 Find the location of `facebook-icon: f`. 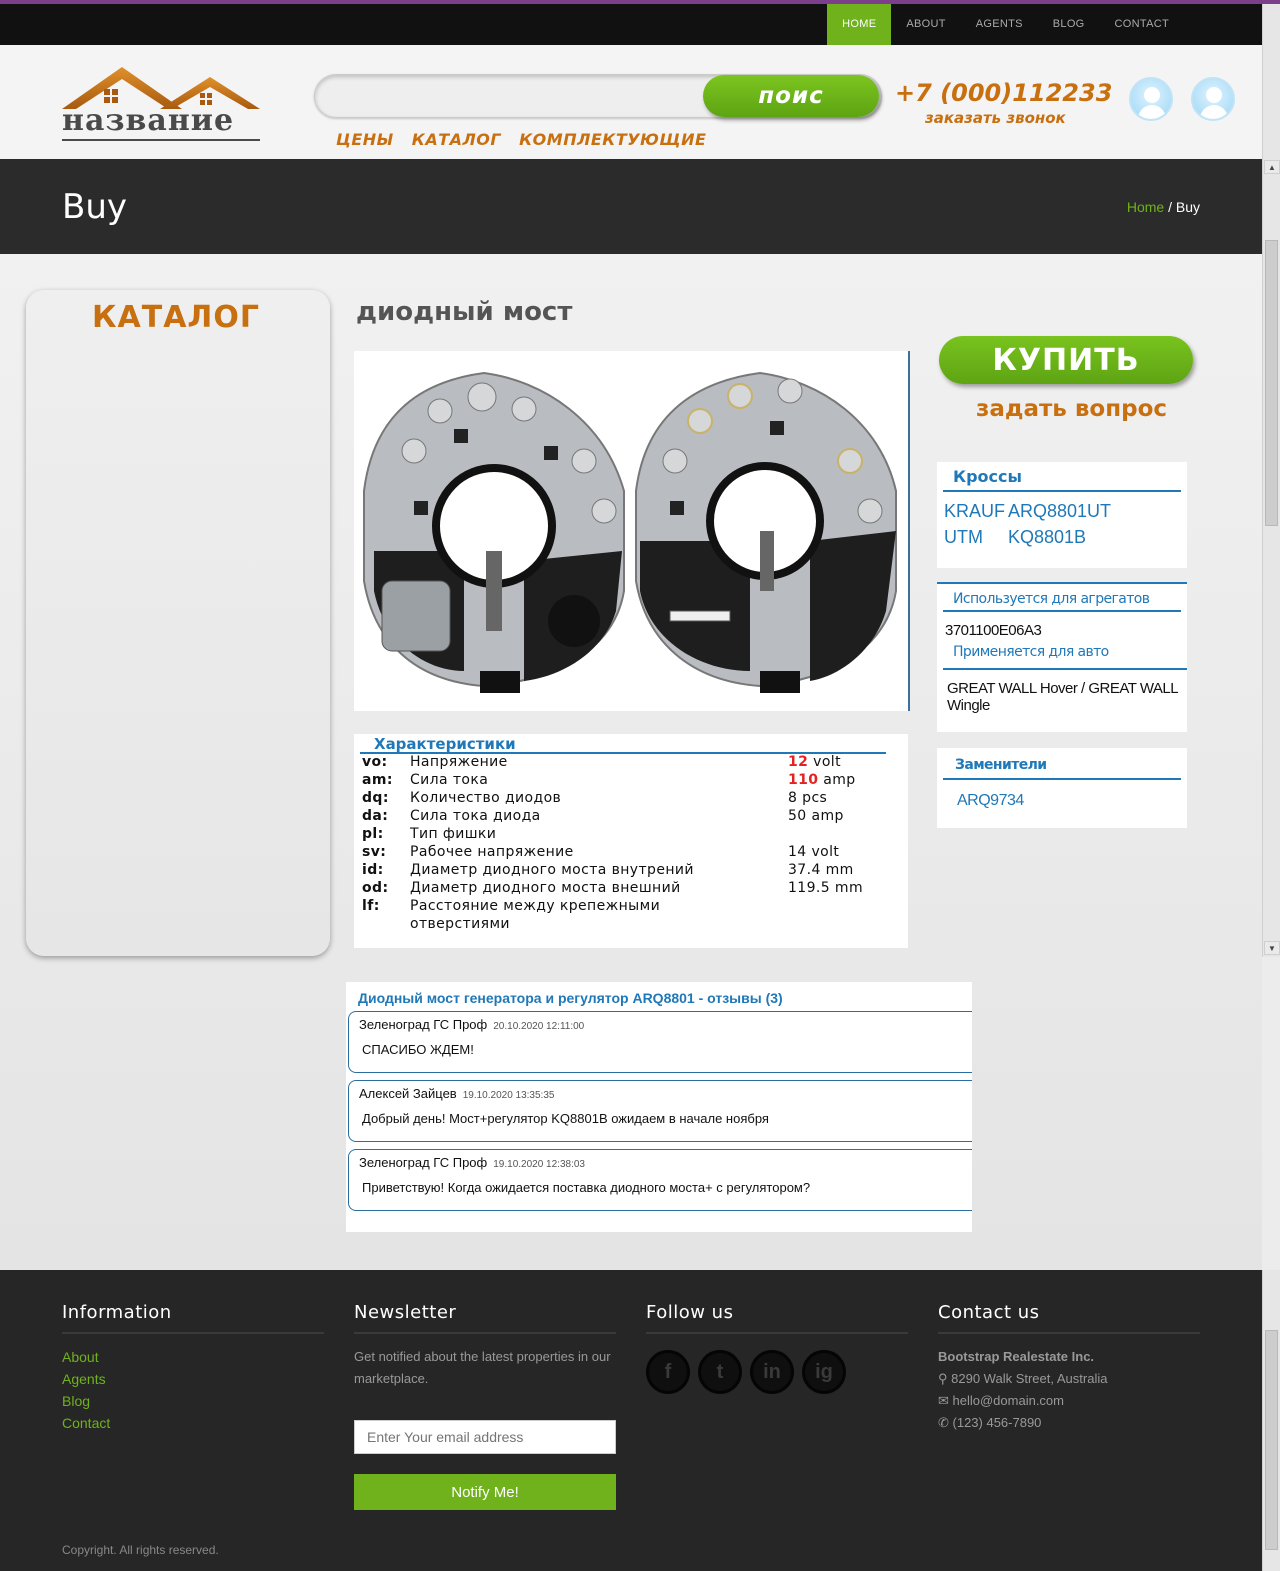

facebook-icon: f is located at coordinates (668, 1372).